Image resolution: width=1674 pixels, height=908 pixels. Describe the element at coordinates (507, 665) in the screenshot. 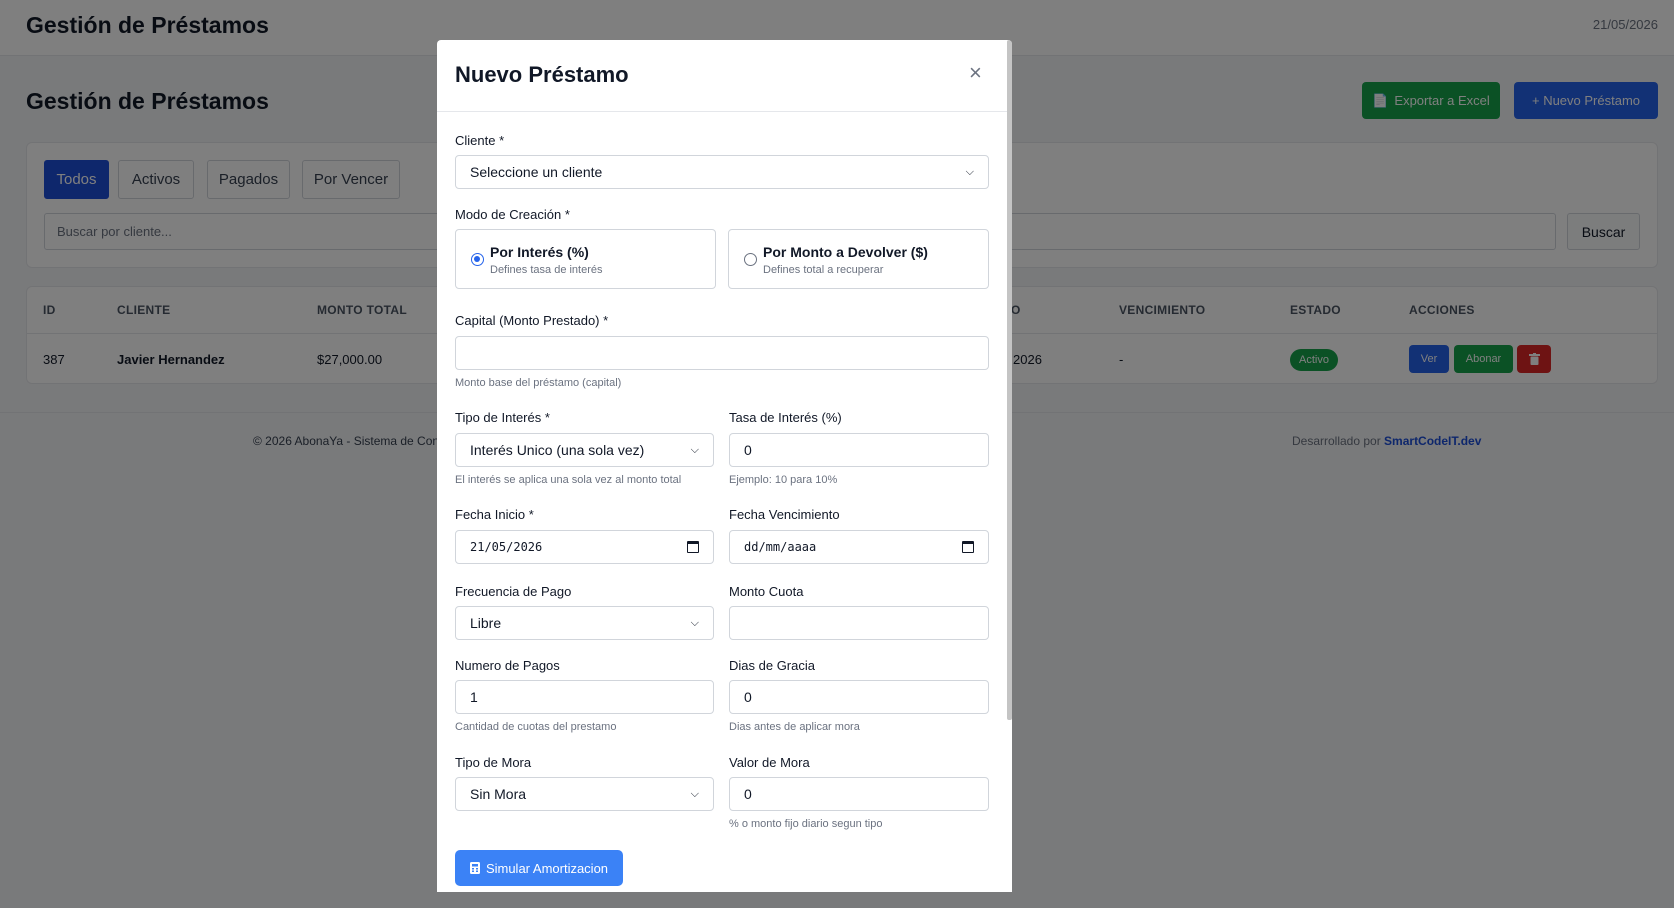

I see `num-pagos-label: Numero de Pagos` at that location.